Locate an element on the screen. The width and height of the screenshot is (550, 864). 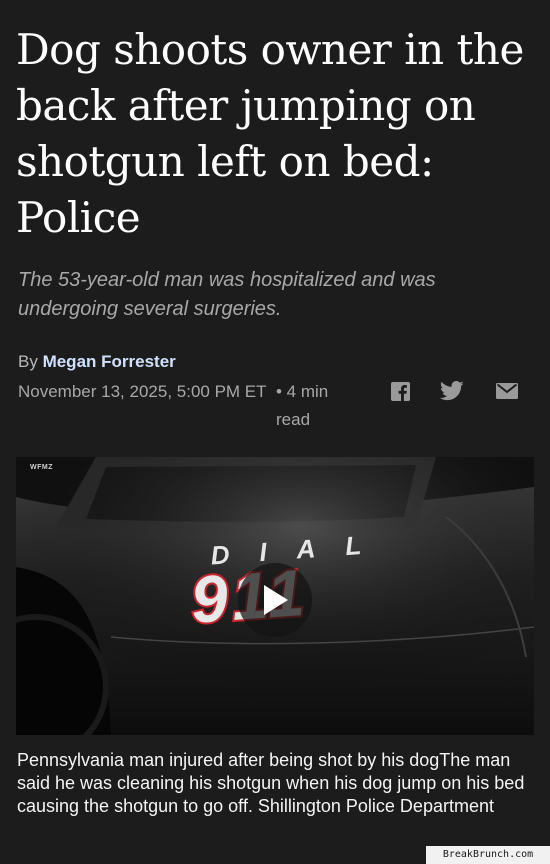
facebook-icon is located at coordinates (400, 391).